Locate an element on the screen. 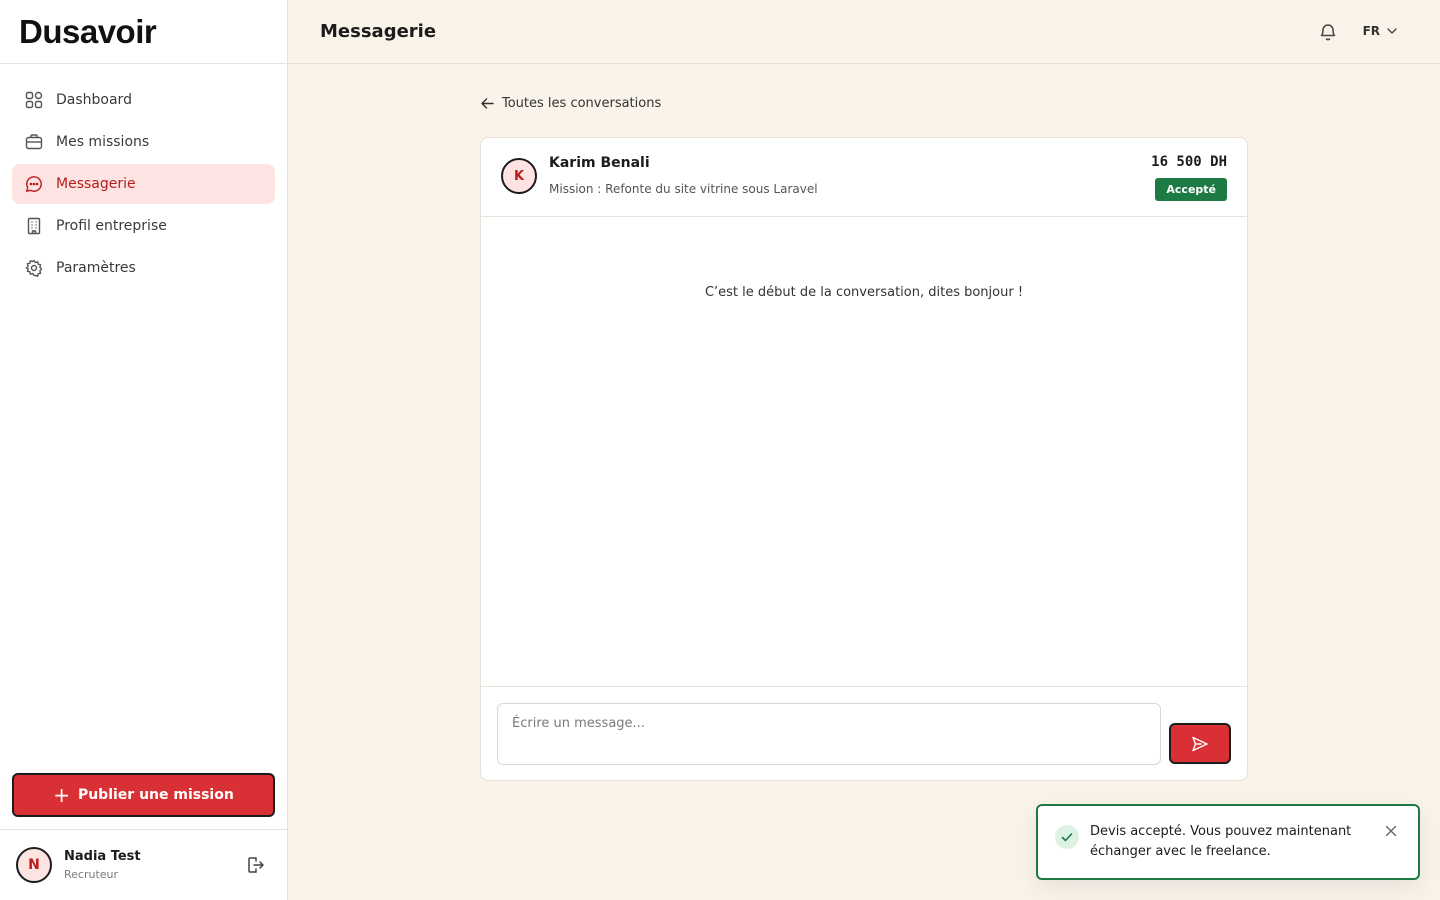 The image size is (1440, 900). user-name: Nadia Test is located at coordinates (102, 856).